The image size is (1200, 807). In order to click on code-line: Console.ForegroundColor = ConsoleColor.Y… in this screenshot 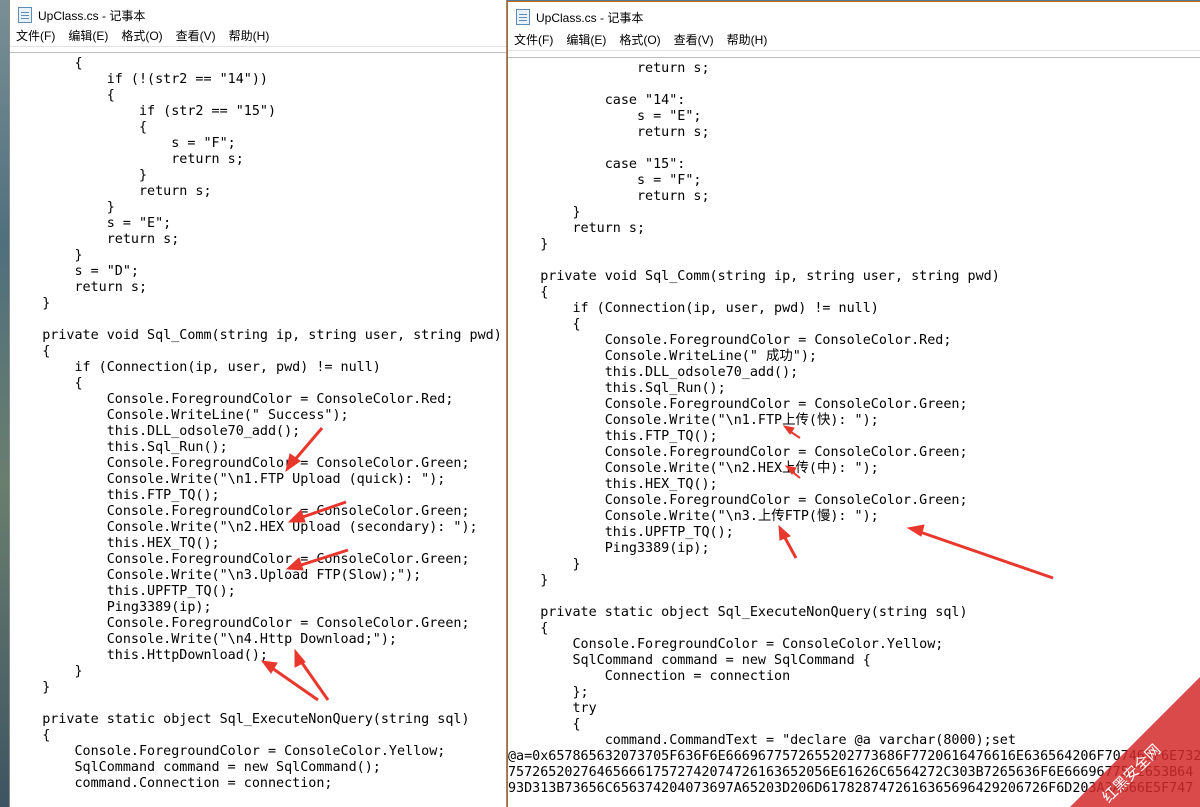, I will do `click(726, 644)`.